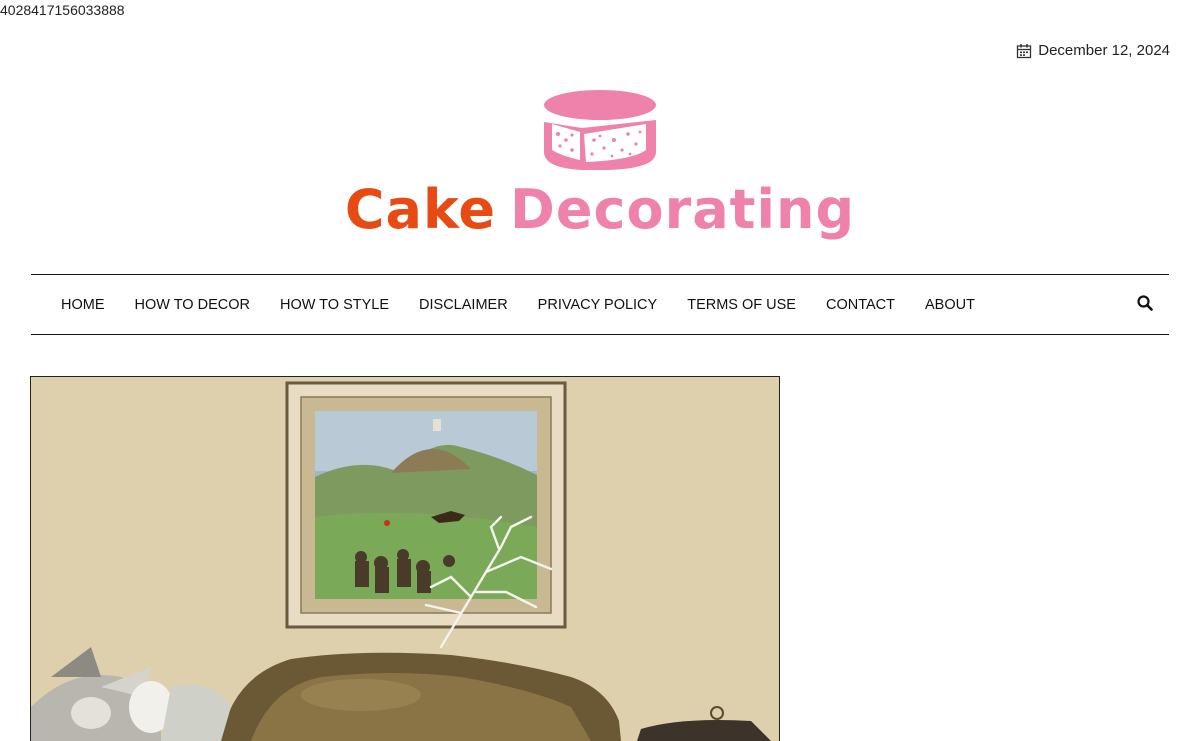  I want to click on nav-item-home: HOME, so click(83, 305).